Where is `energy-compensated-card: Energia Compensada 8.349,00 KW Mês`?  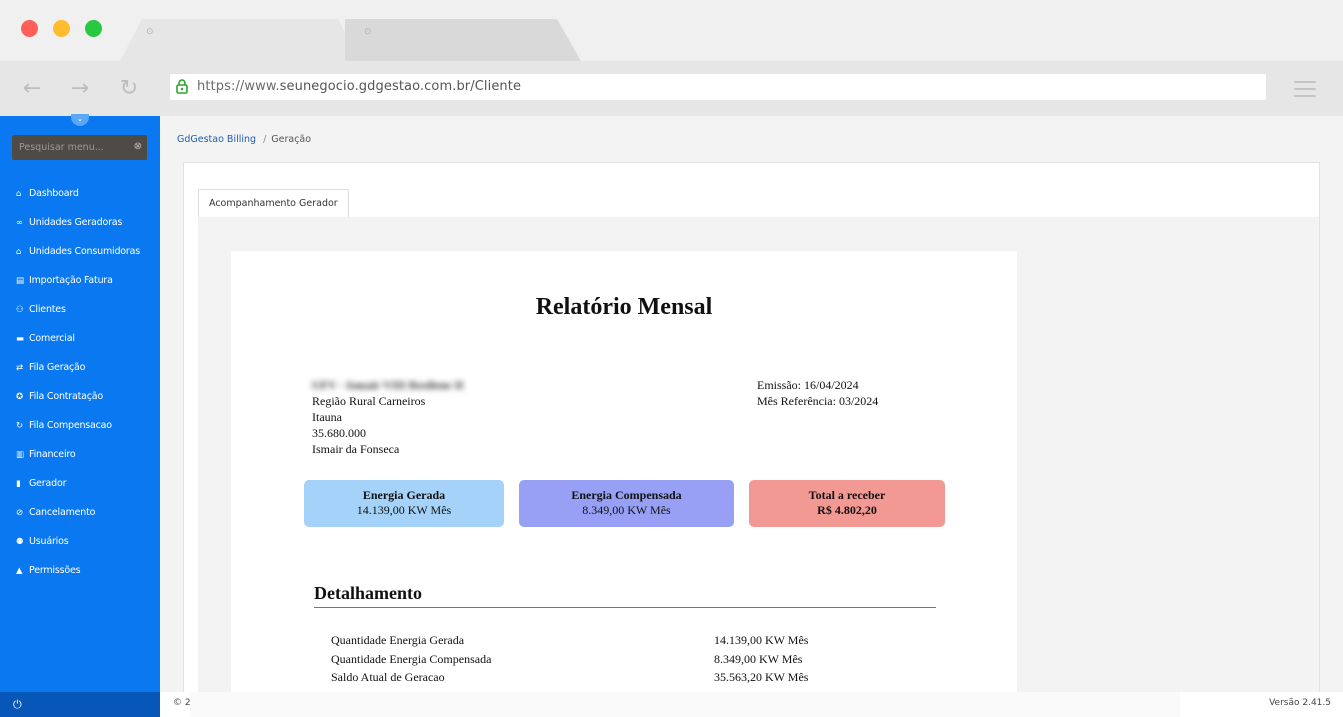 energy-compensated-card: Energia Compensada 8.349,00 KW Mês is located at coordinates (626, 503).